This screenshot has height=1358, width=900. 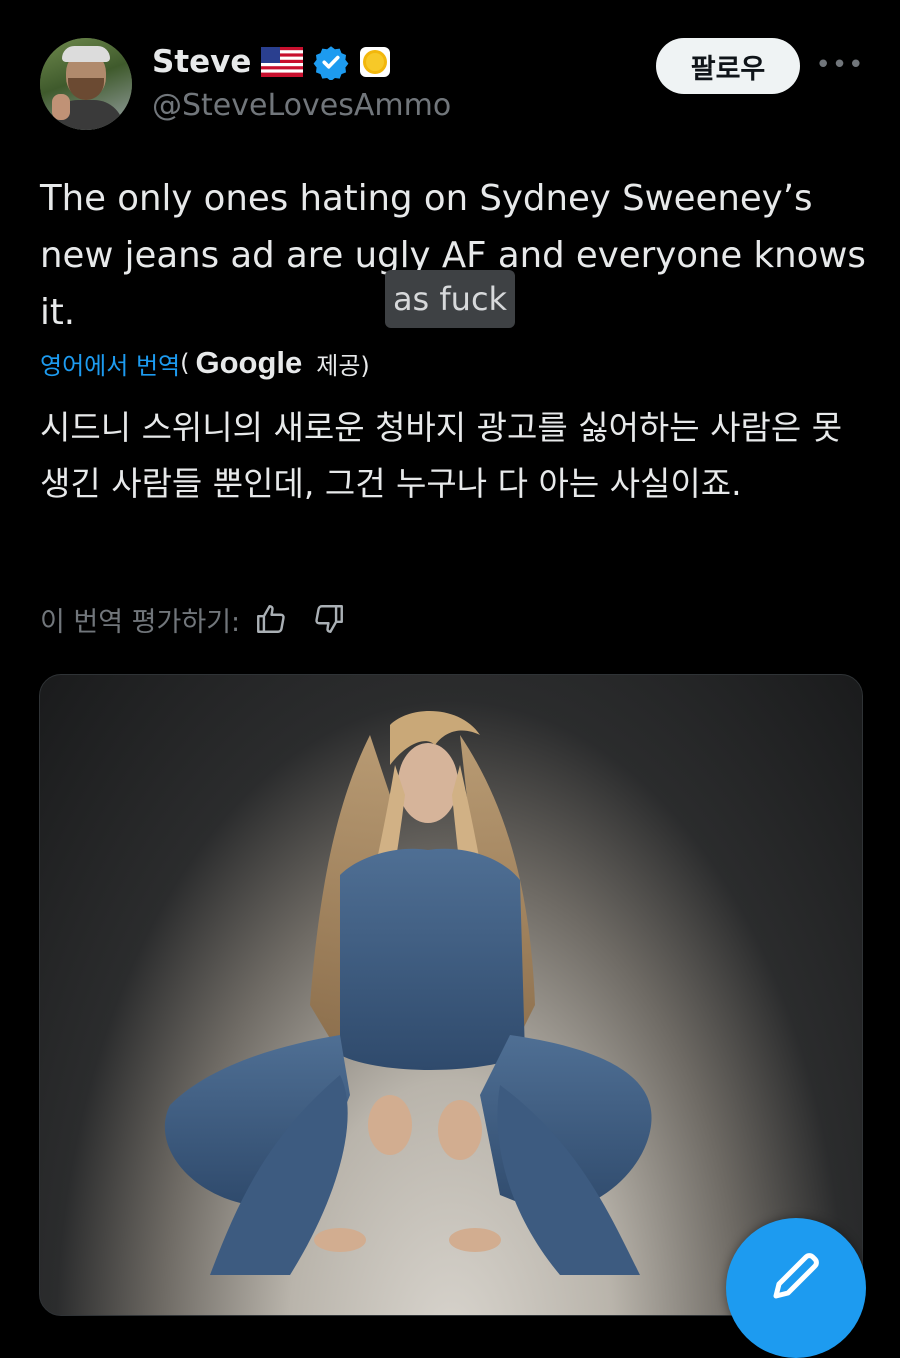 What do you see at coordinates (301, 105) in the screenshot?
I see `author-handle: @SteveLovesAmmo` at bounding box center [301, 105].